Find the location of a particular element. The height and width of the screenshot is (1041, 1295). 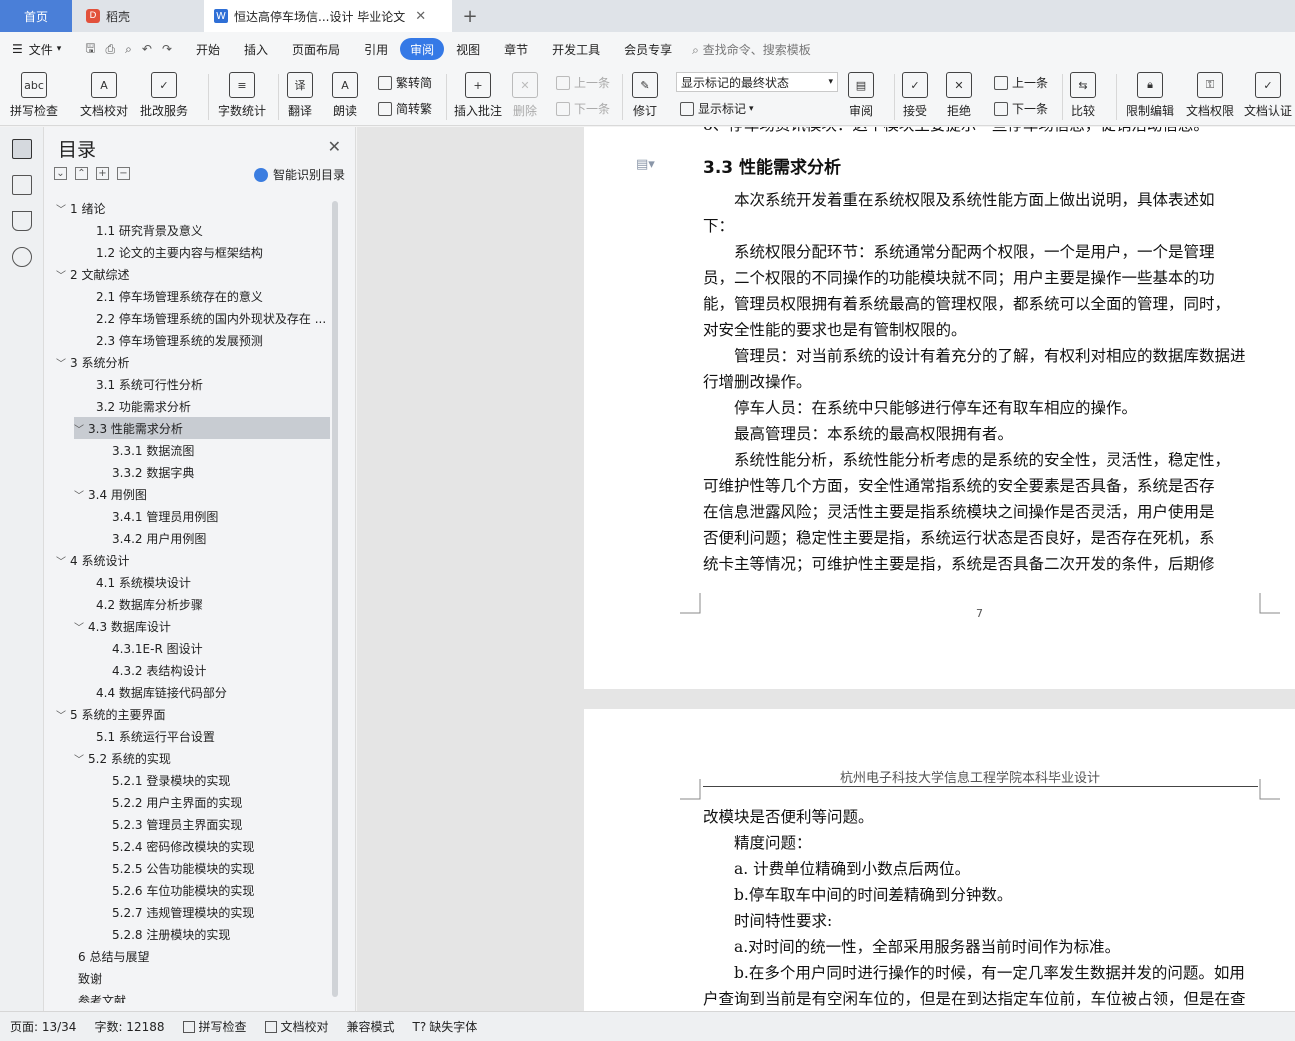

track-changes-button: ✎ 修订 is located at coordinates (645, 97).